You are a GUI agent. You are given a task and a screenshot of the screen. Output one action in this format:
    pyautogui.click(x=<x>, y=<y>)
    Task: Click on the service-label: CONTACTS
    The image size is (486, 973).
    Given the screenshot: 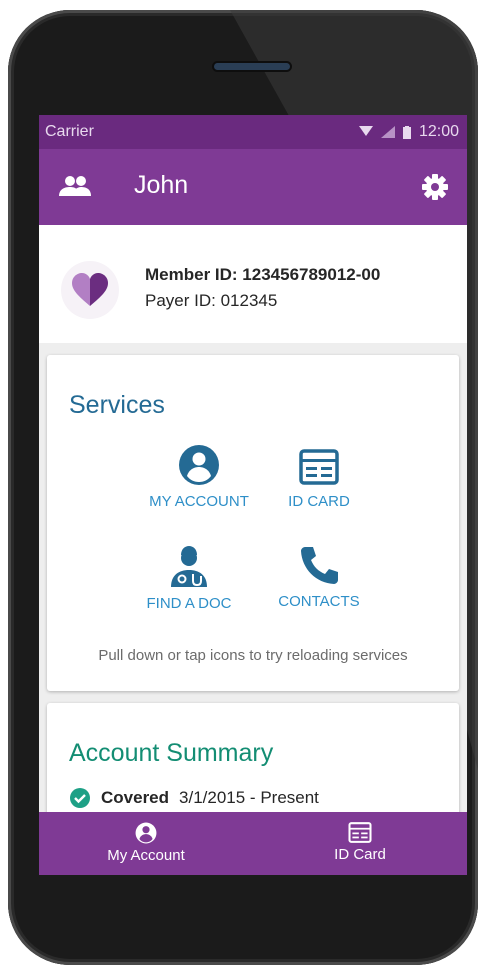 What is the action you would take?
    pyautogui.click(x=319, y=601)
    